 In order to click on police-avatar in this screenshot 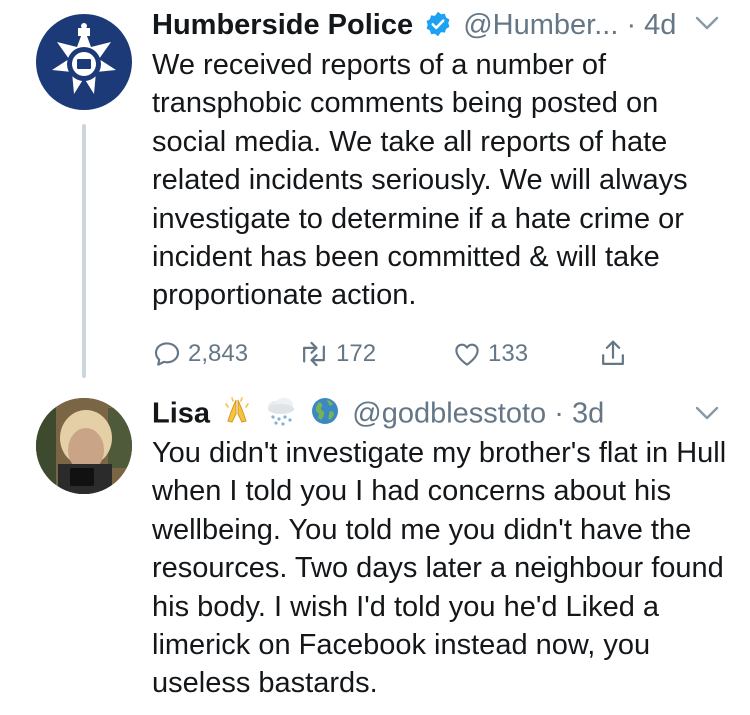, I will do `click(84, 62)`.